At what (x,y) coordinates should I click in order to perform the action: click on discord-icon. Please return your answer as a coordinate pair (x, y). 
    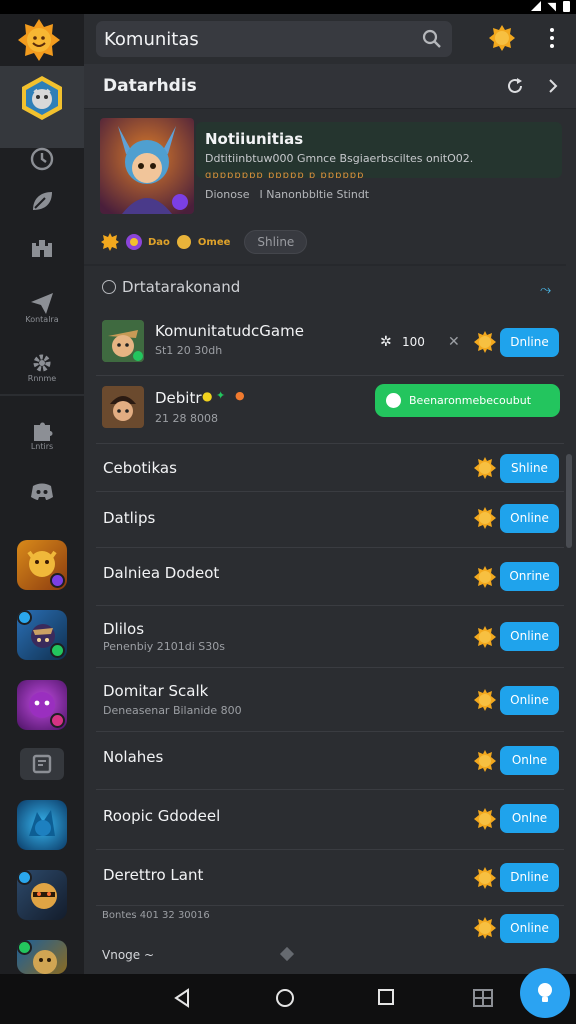
    Looking at the image, I should click on (42, 491).